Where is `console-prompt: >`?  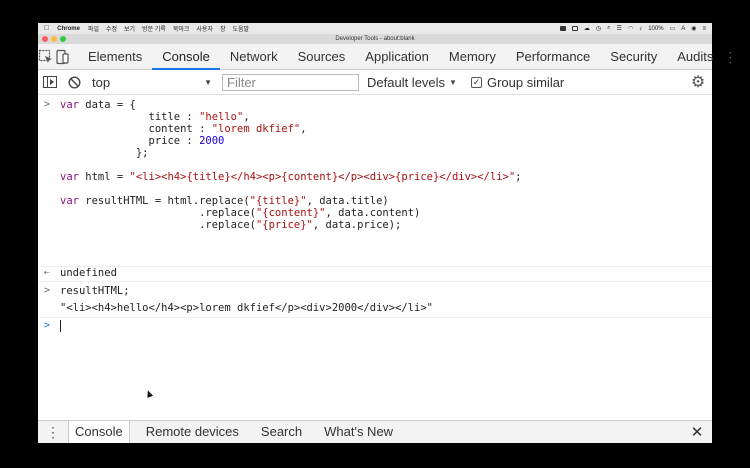
console-prompt: > is located at coordinates (375, 326).